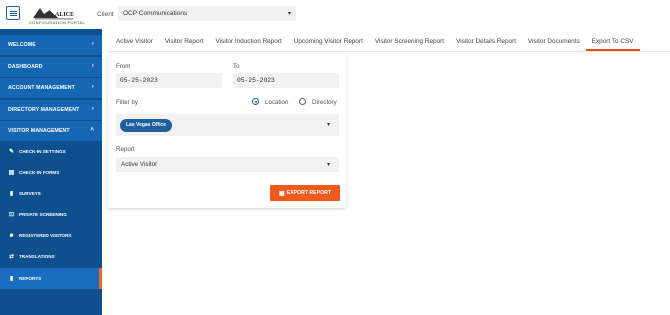  What do you see at coordinates (277, 102) in the screenshot?
I see `location-radio-label: Location` at bounding box center [277, 102].